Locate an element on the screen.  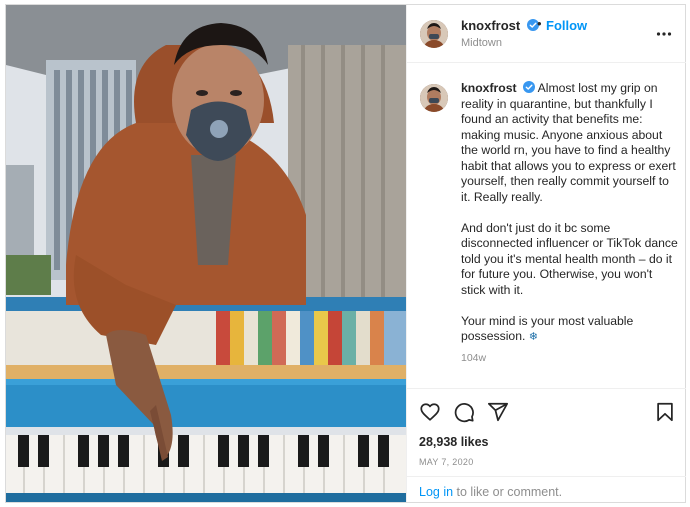
avatar is located at coordinates (434, 34).